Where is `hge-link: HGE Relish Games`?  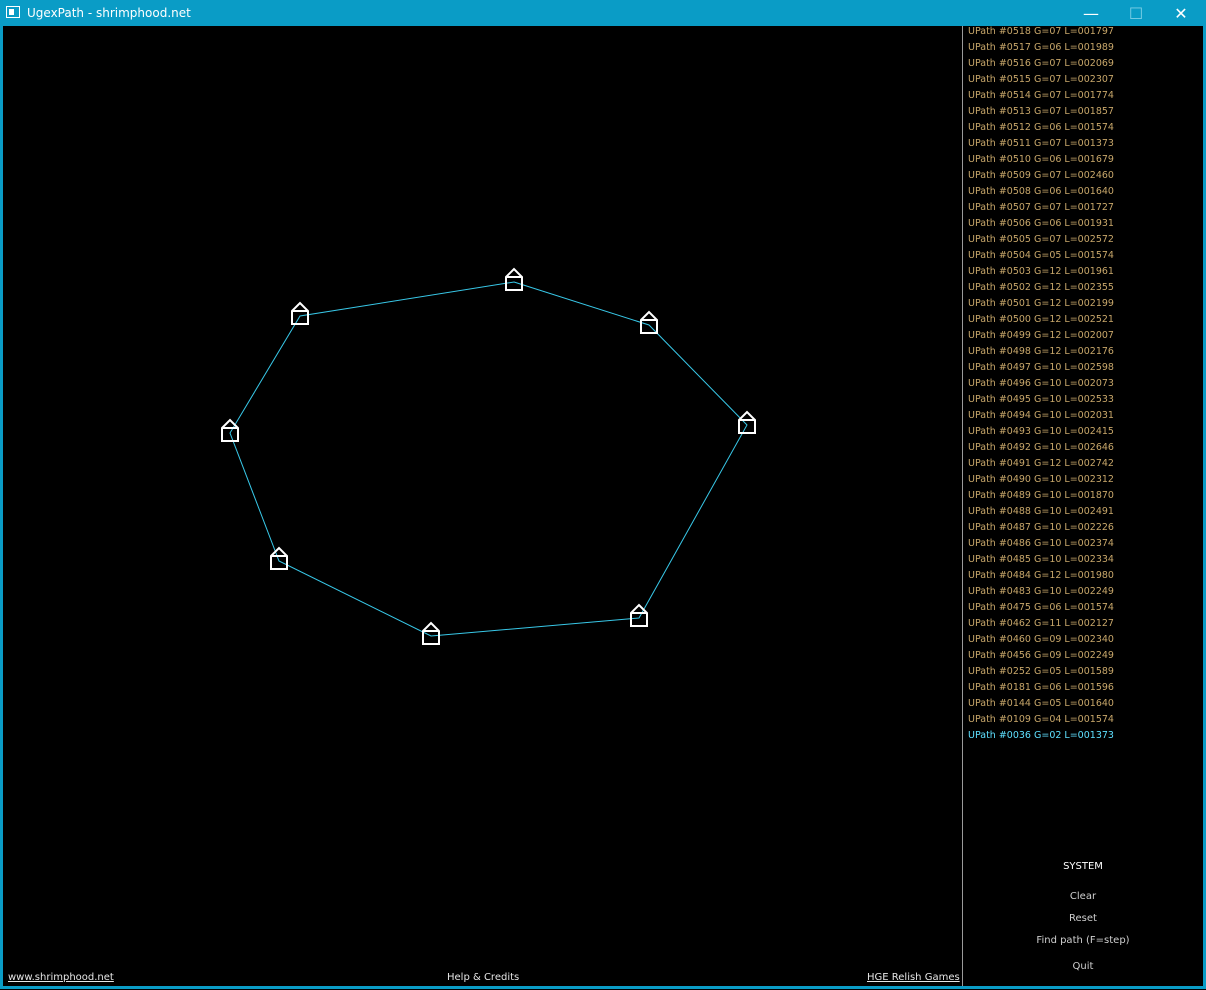
hge-link: HGE Relish Games is located at coordinates (913, 977).